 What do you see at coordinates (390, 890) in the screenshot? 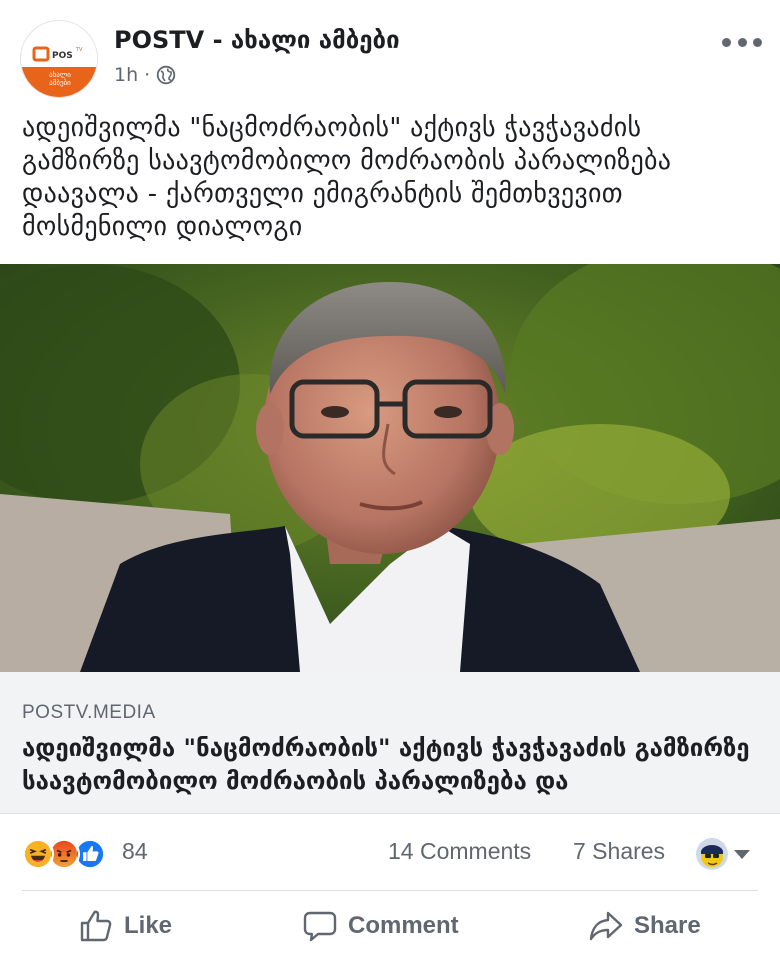
I see `divider` at bounding box center [390, 890].